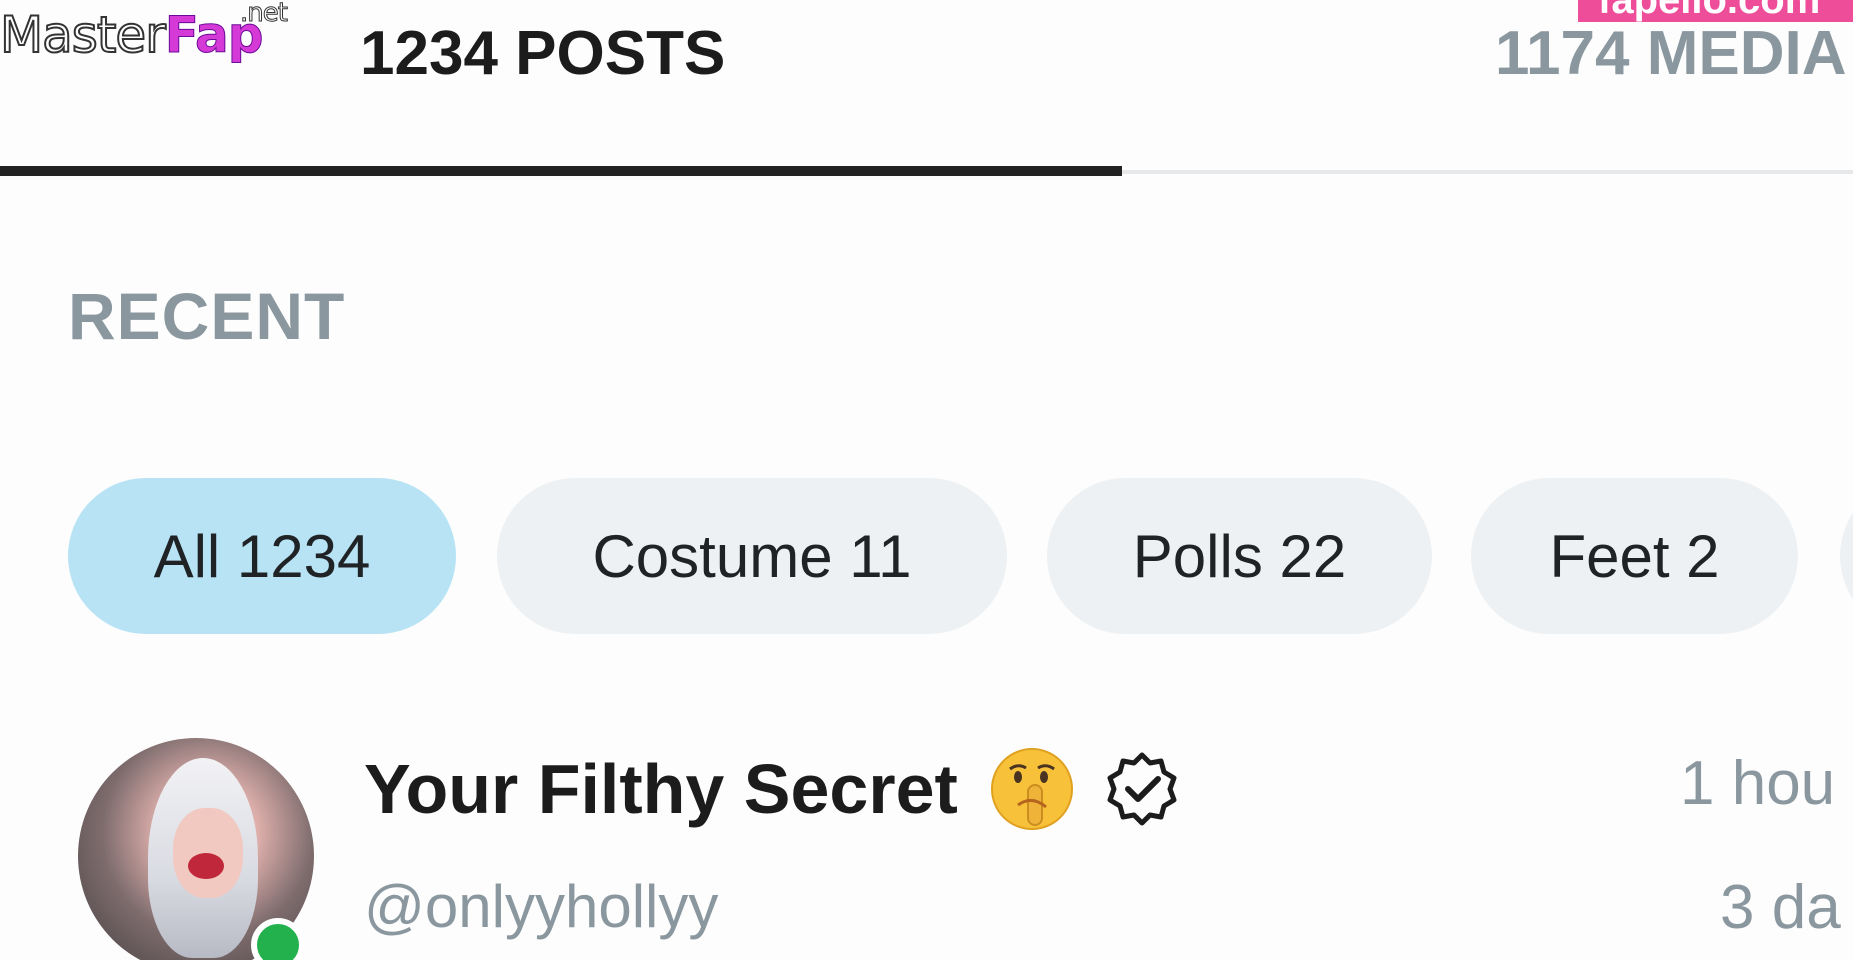  What do you see at coordinates (1758, 783) in the screenshot?
I see `post-last-seen: 1 hou` at bounding box center [1758, 783].